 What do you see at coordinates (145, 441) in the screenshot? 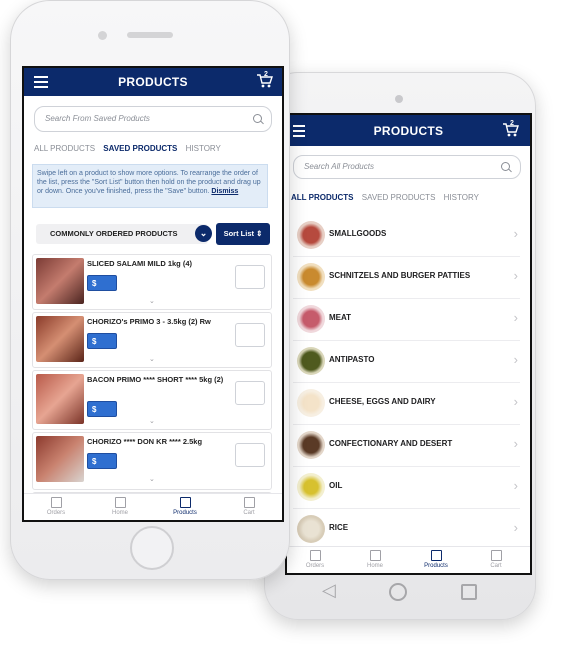
I see `product-name: CHORIZO **** DON KR **** 2.5kg` at bounding box center [145, 441].